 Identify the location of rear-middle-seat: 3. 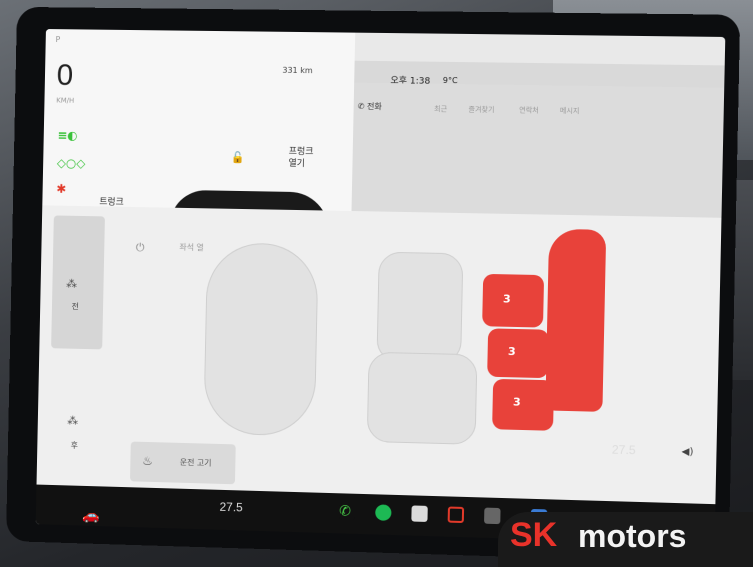
(518, 353).